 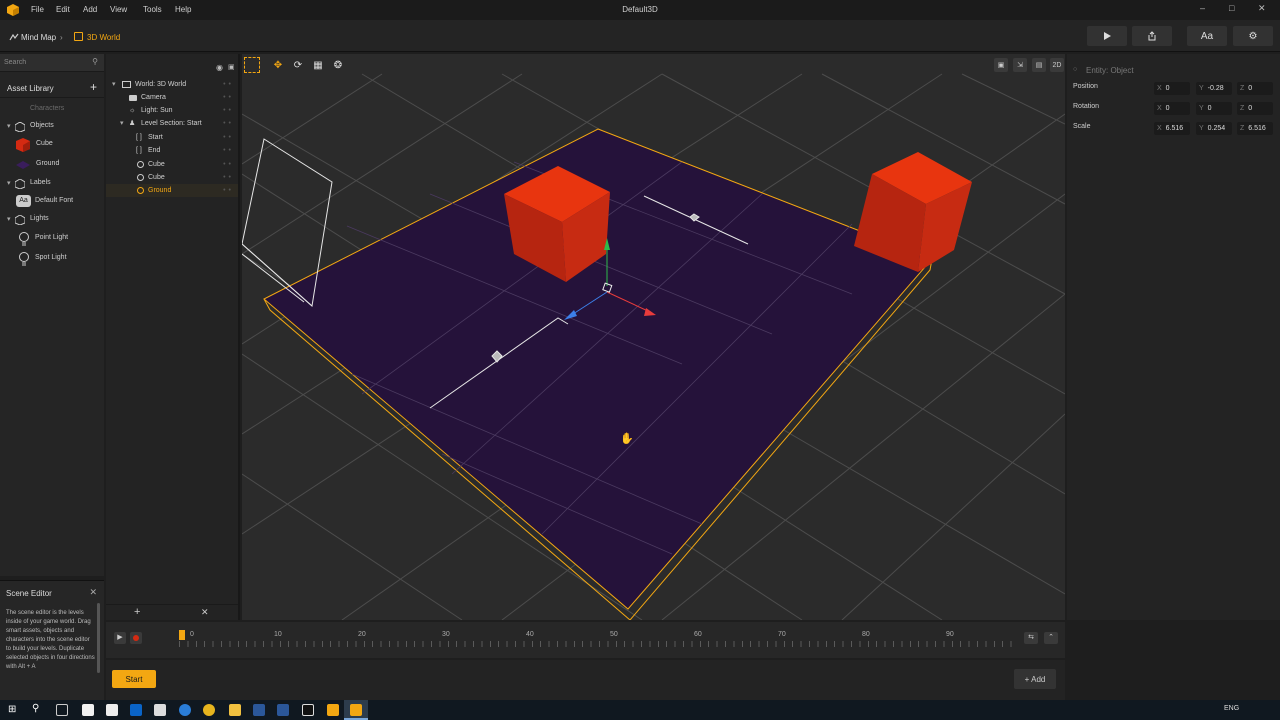 What do you see at coordinates (1039, 65) in the screenshot?
I see `grid-view-icon: ▤` at bounding box center [1039, 65].